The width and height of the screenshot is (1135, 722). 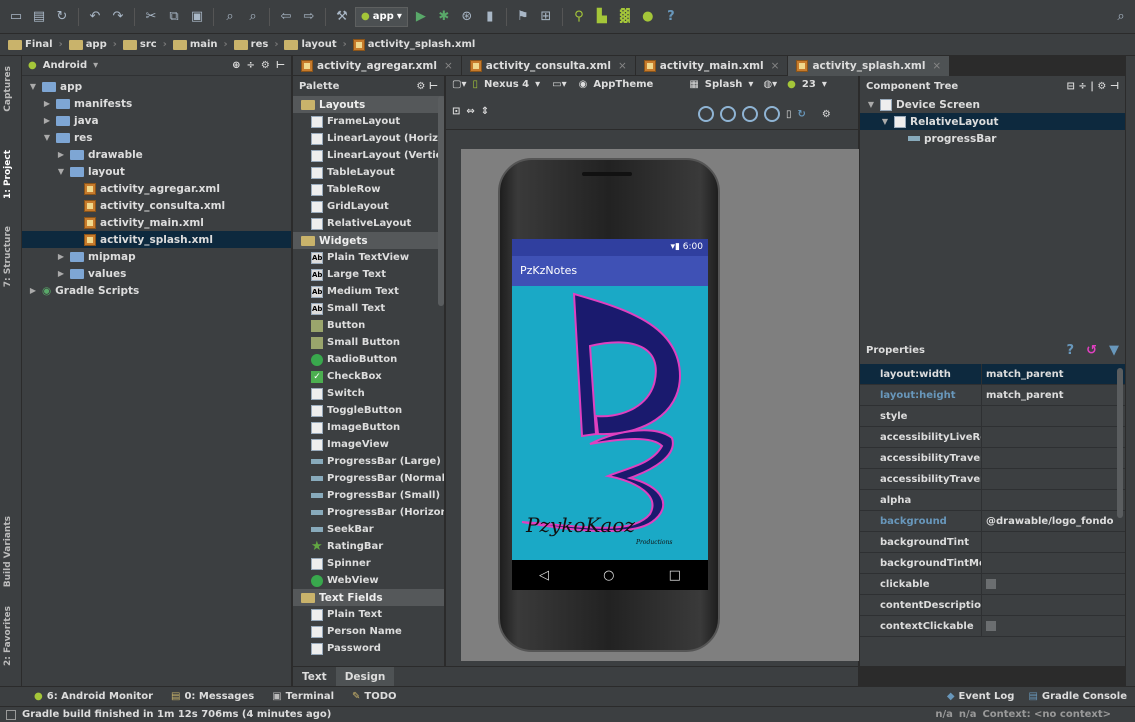 What do you see at coordinates (368, 291) in the screenshot?
I see `palette-item: Ab Medium Text` at bounding box center [368, 291].